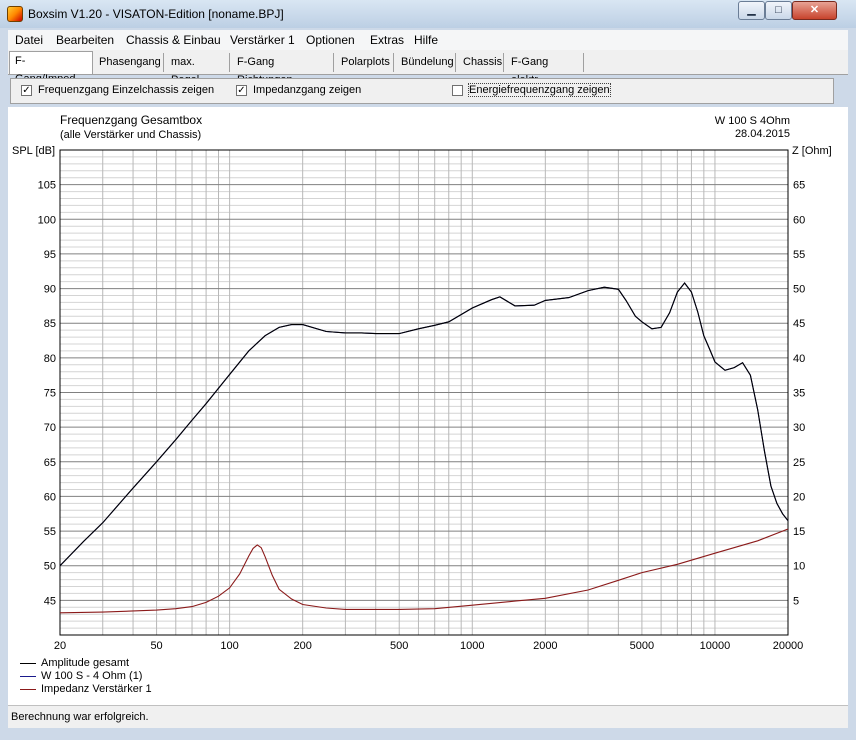 The height and width of the screenshot is (740, 856). What do you see at coordinates (50, 463) in the screenshot?
I see `y-tick-label: 65` at bounding box center [50, 463].